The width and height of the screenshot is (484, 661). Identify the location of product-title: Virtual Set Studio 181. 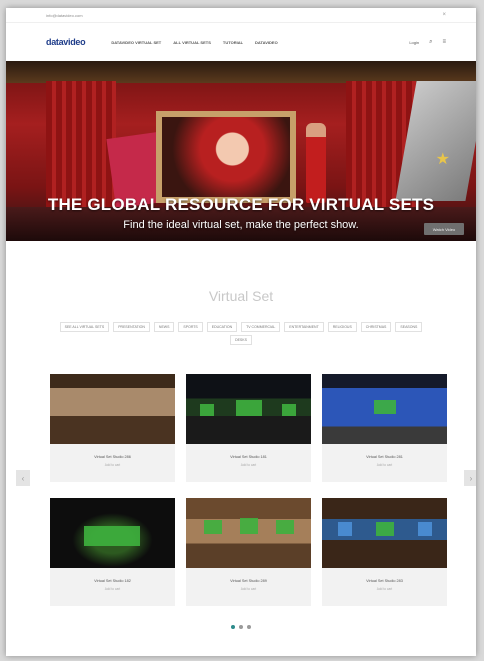
(248, 457).